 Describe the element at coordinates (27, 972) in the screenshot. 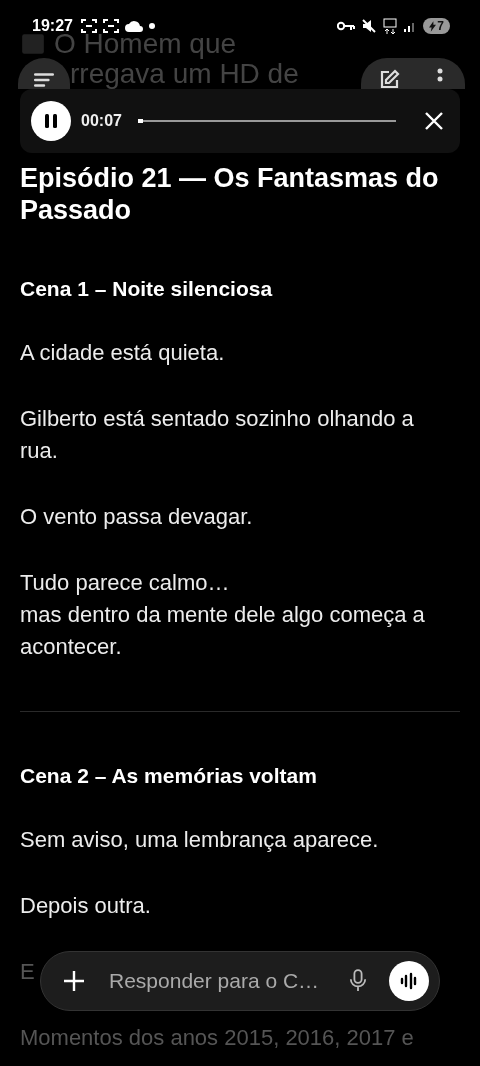

I see `story-paragraph: E` at that location.